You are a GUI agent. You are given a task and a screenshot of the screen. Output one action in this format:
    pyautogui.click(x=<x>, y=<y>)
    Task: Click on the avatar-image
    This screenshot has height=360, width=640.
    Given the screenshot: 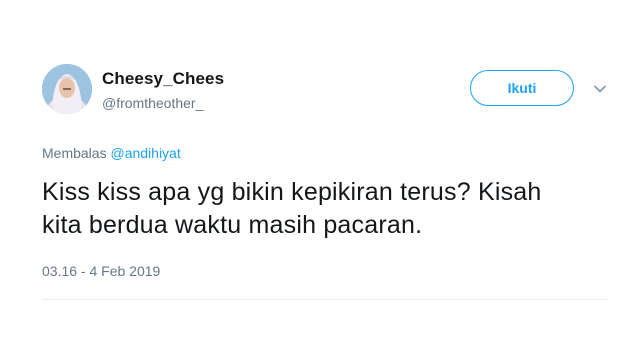 What is the action you would take?
    pyautogui.click(x=67, y=89)
    